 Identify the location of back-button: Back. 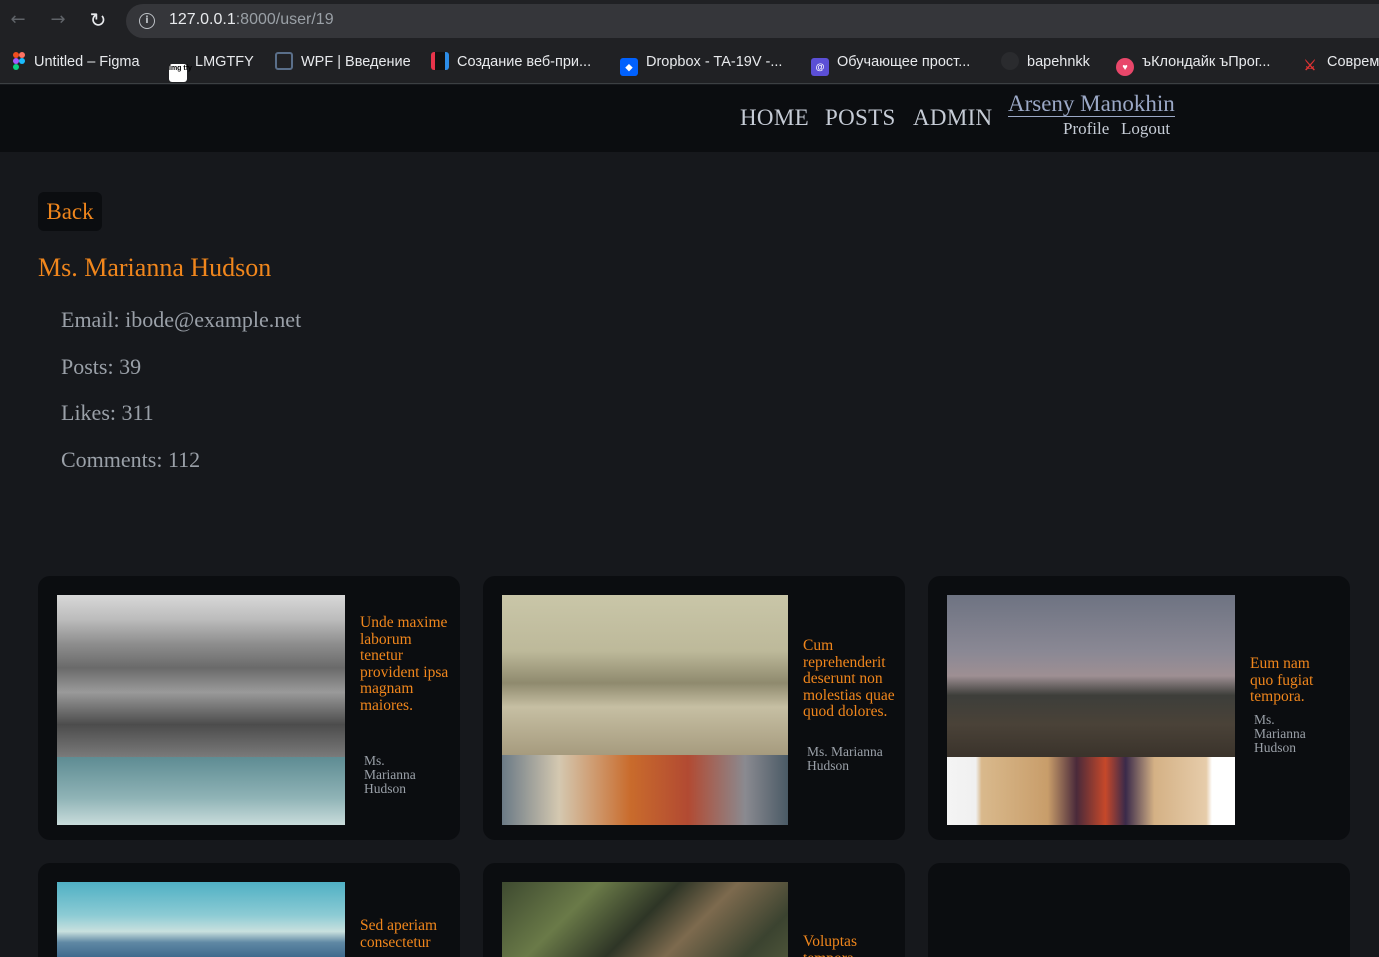
(70, 211).